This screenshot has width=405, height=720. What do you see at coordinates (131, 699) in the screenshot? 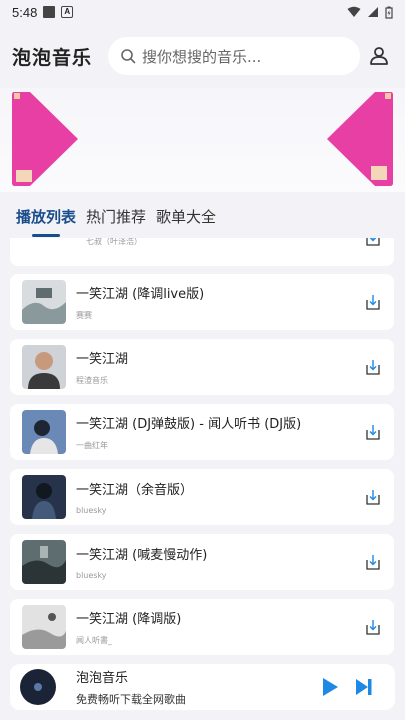
I see `player-subtitle: 免费畅听下载全网歌曲` at bounding box center [131, 699].